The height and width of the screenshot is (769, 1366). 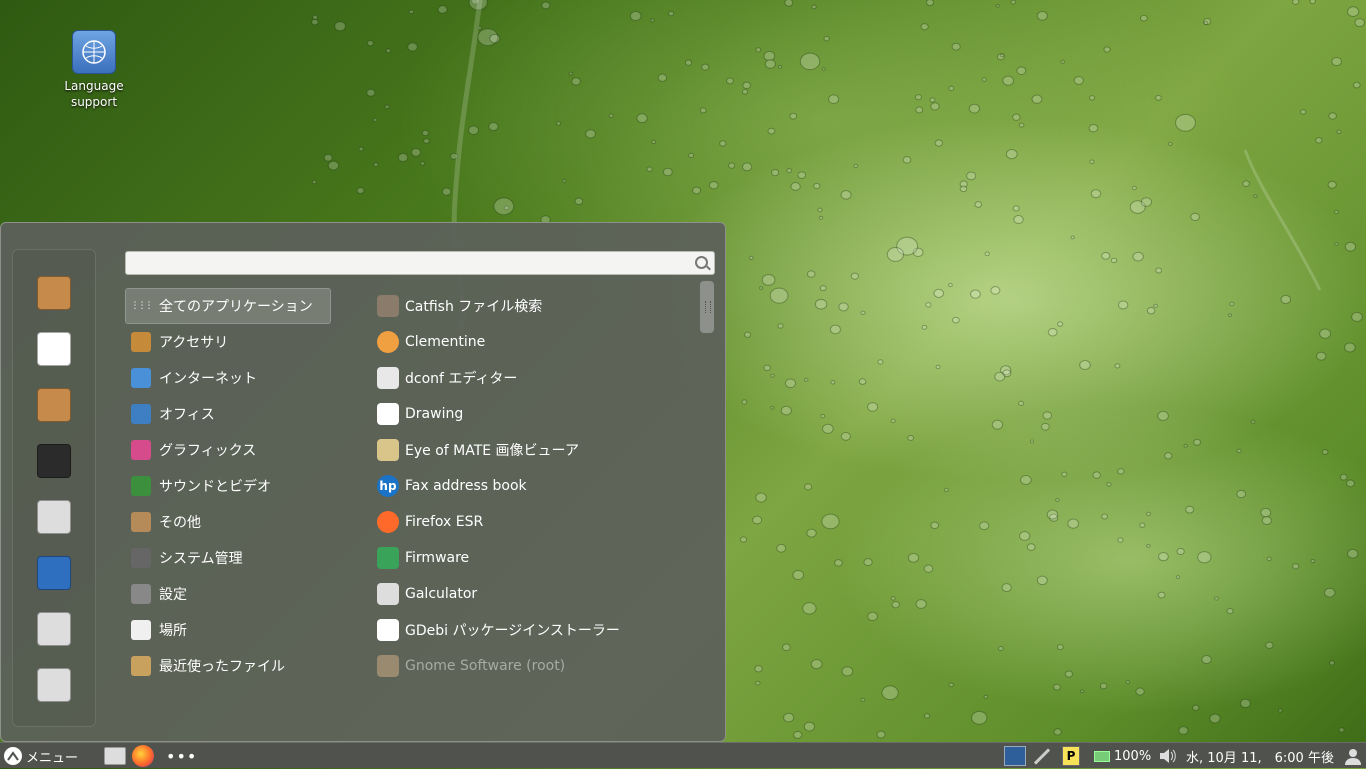 I want to click on catfish-icon, so click(x=388, y=306).